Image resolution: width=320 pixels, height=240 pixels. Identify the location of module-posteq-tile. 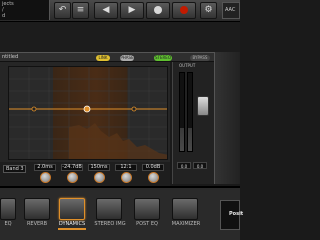
(147, 209).